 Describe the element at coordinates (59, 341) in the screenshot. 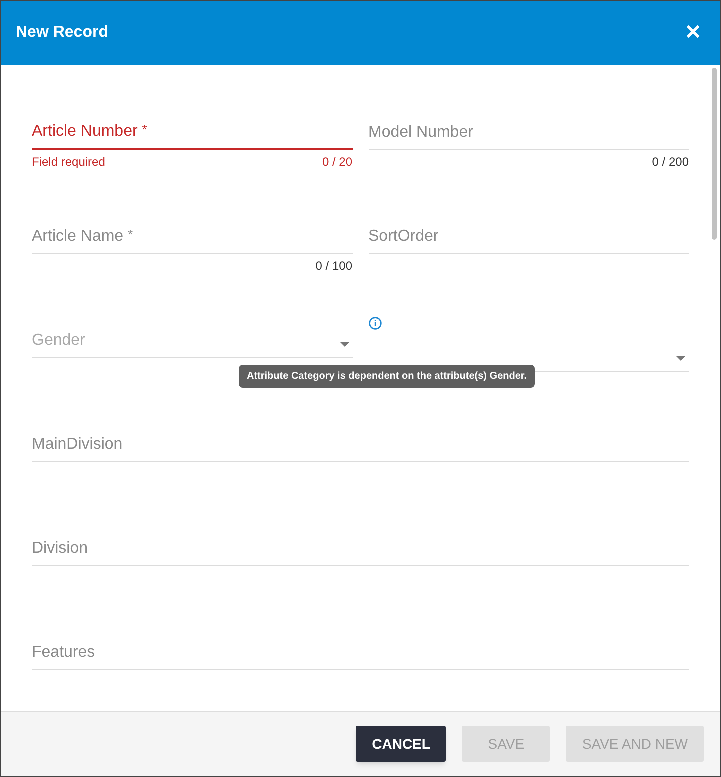

I see `field-label: Gender` at that location.